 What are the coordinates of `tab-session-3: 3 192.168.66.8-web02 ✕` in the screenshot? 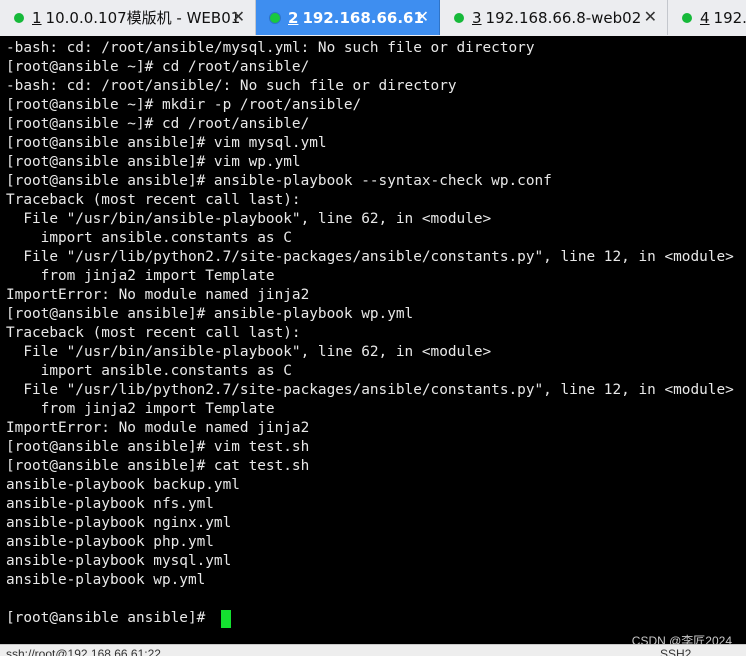 It's located at (554, 17).